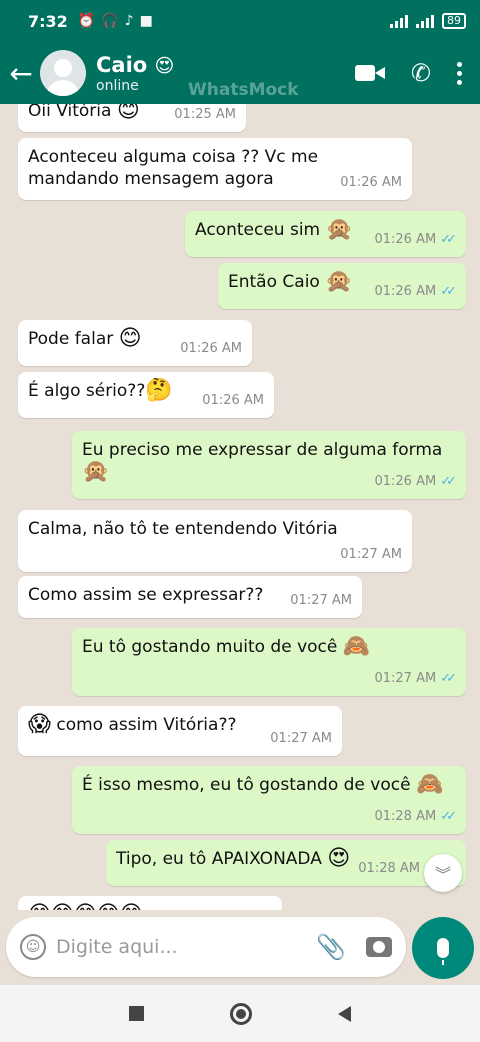 The height and width of the screenshot is (1042, 480). What do you see at coordinates (443, 873) in the screenshot?
I see `chevron-double-down-icon: ︾` at bounding box center [443, 873].